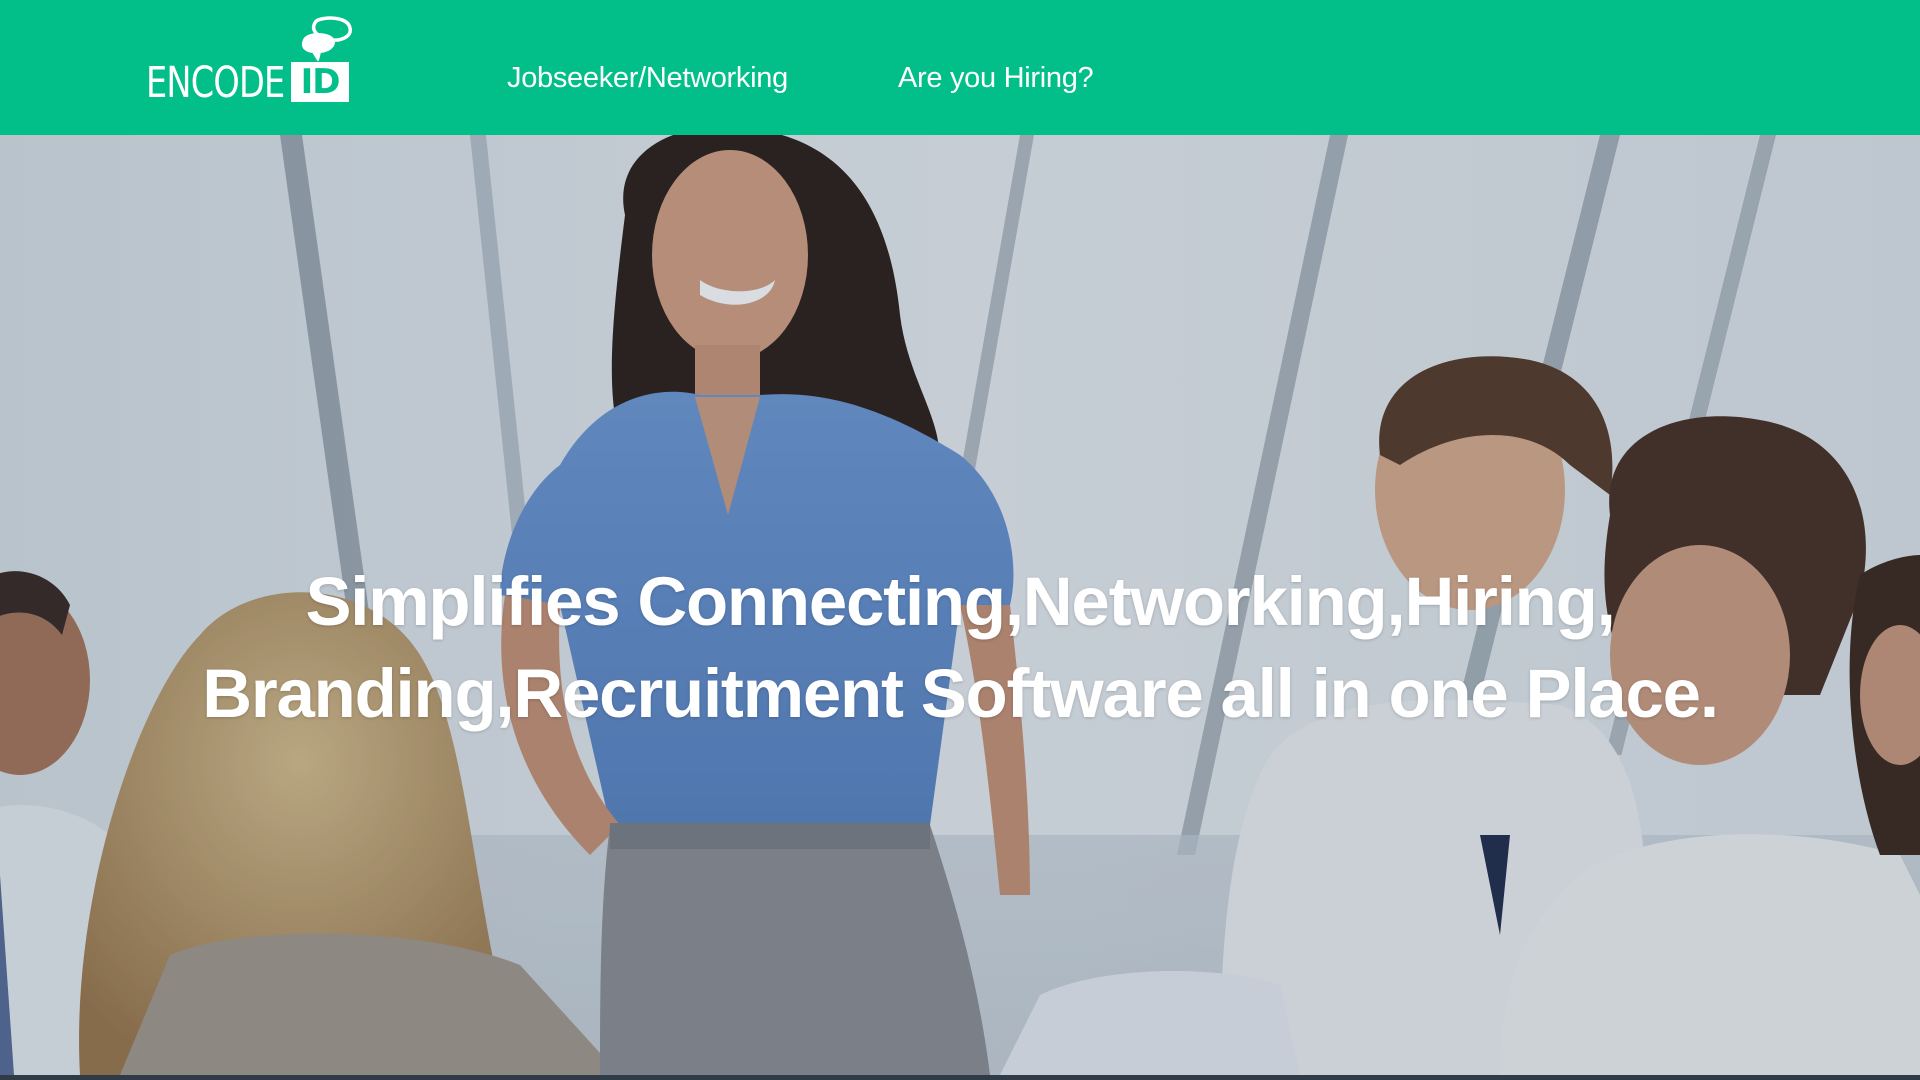 This screenshot has height=1080, width=1920. Describe the element at coordinates (647, 78) in the screenshot. I see `nav-link-jobseeker-networking: Jobseeker/Networking` at that location.